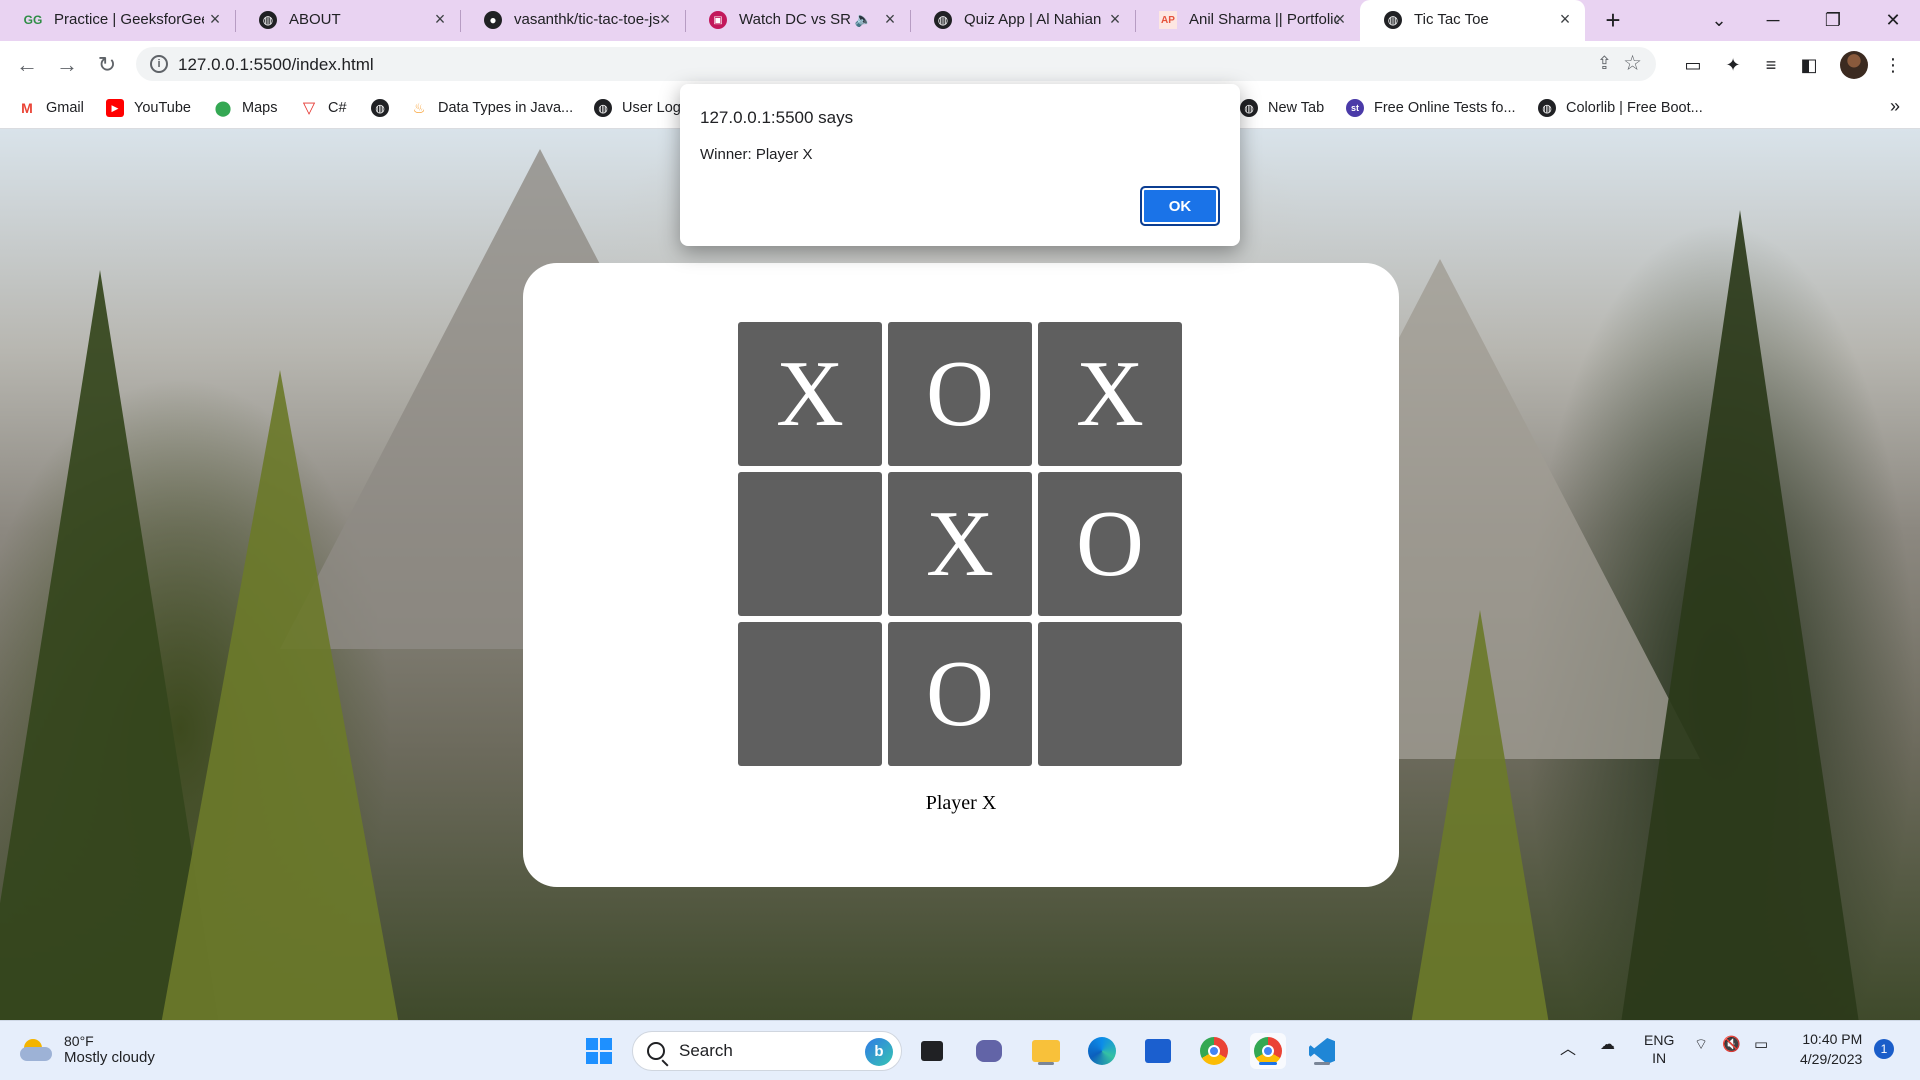 This screenshot has height=1080, width=1920. What do you see at coordinates (1393, 20) in the screenshot?
I see `globe-icon: ◍` at bounding box center [1393, 20].